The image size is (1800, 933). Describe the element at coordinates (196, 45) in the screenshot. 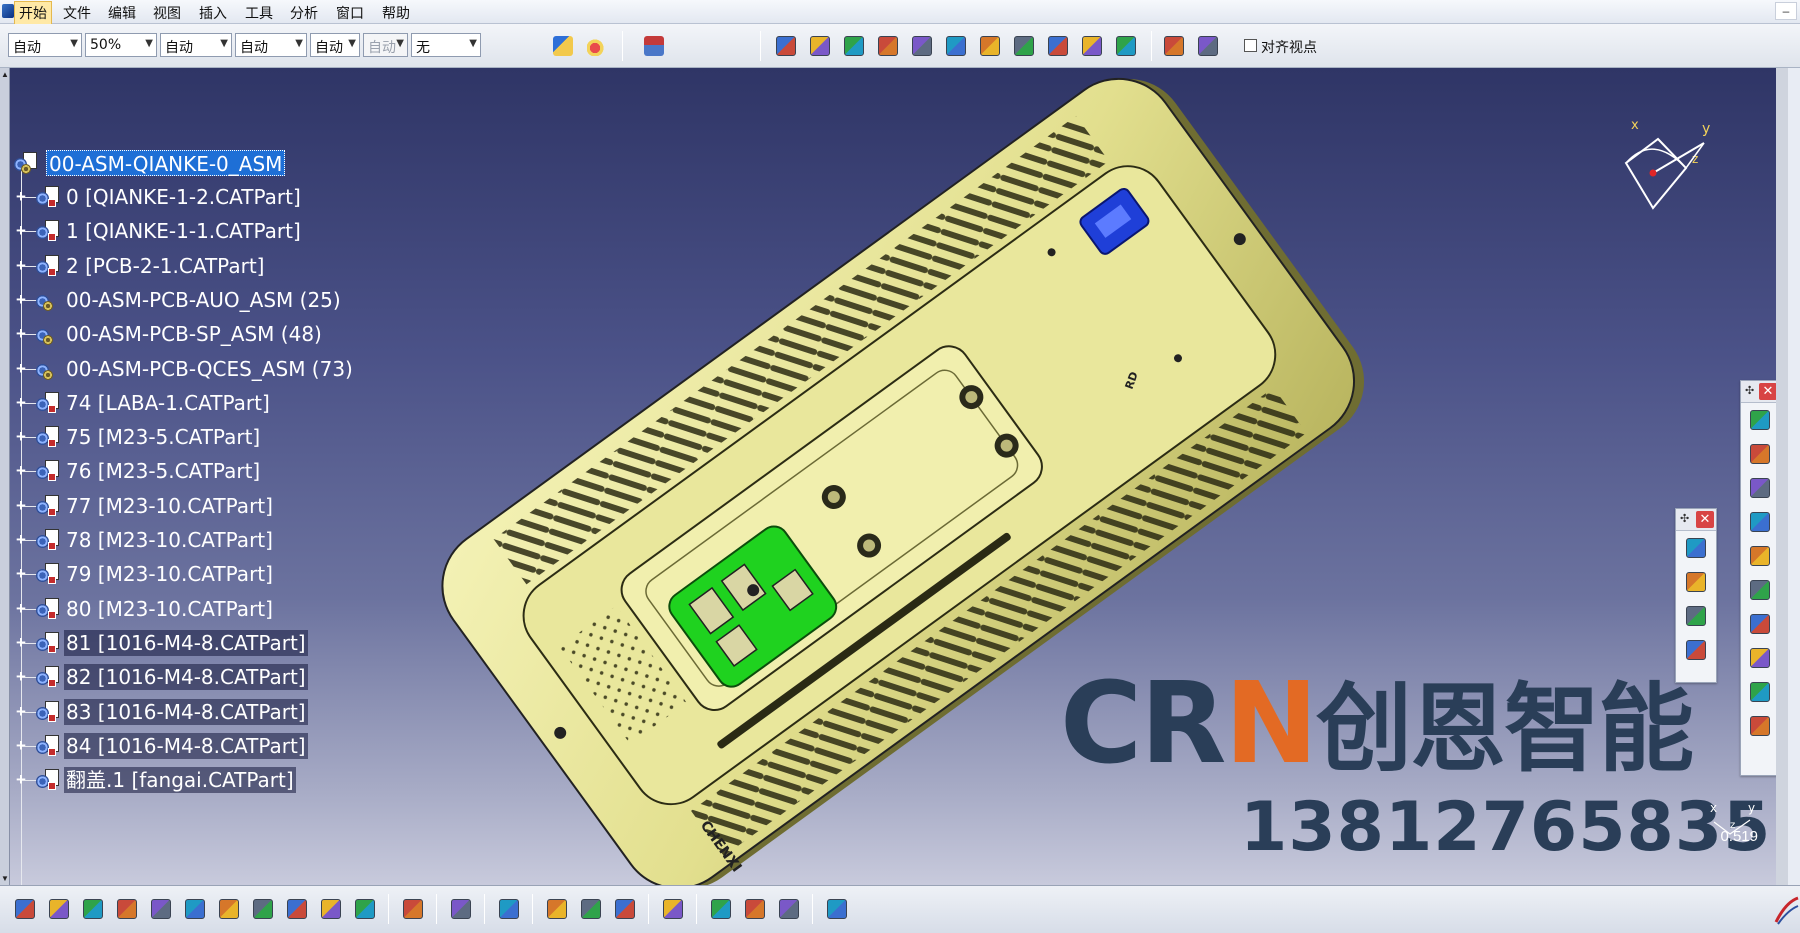

I see `combo-linetype: 自动 ▼` at that location.